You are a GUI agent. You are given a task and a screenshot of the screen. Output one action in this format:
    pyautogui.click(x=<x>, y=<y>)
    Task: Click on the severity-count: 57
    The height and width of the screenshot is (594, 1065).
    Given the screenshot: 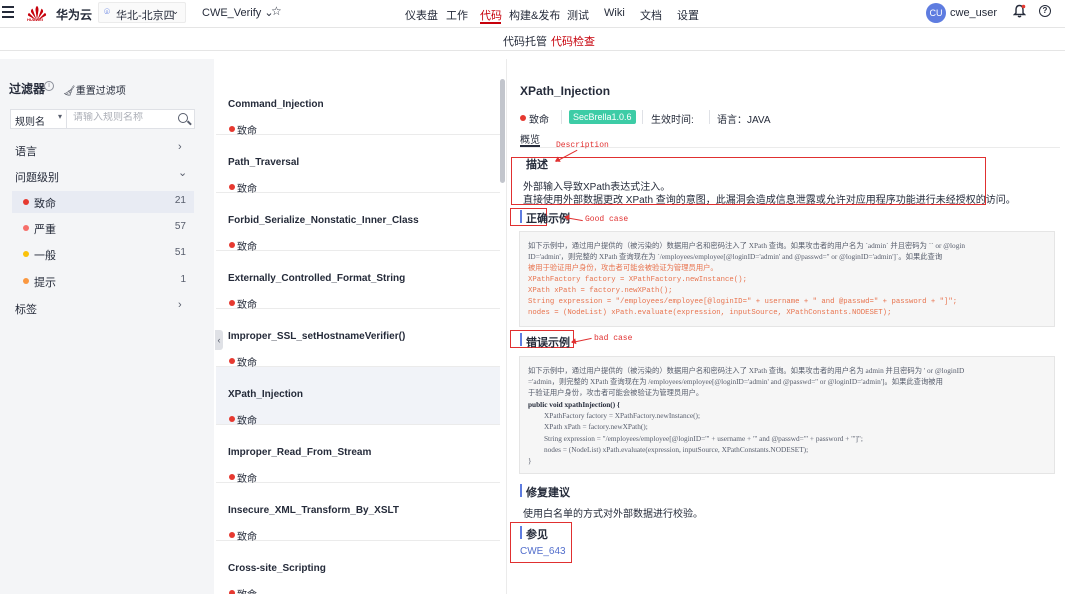 What is the action you would take?
    pyautogui.click(x=180, y=226)
    